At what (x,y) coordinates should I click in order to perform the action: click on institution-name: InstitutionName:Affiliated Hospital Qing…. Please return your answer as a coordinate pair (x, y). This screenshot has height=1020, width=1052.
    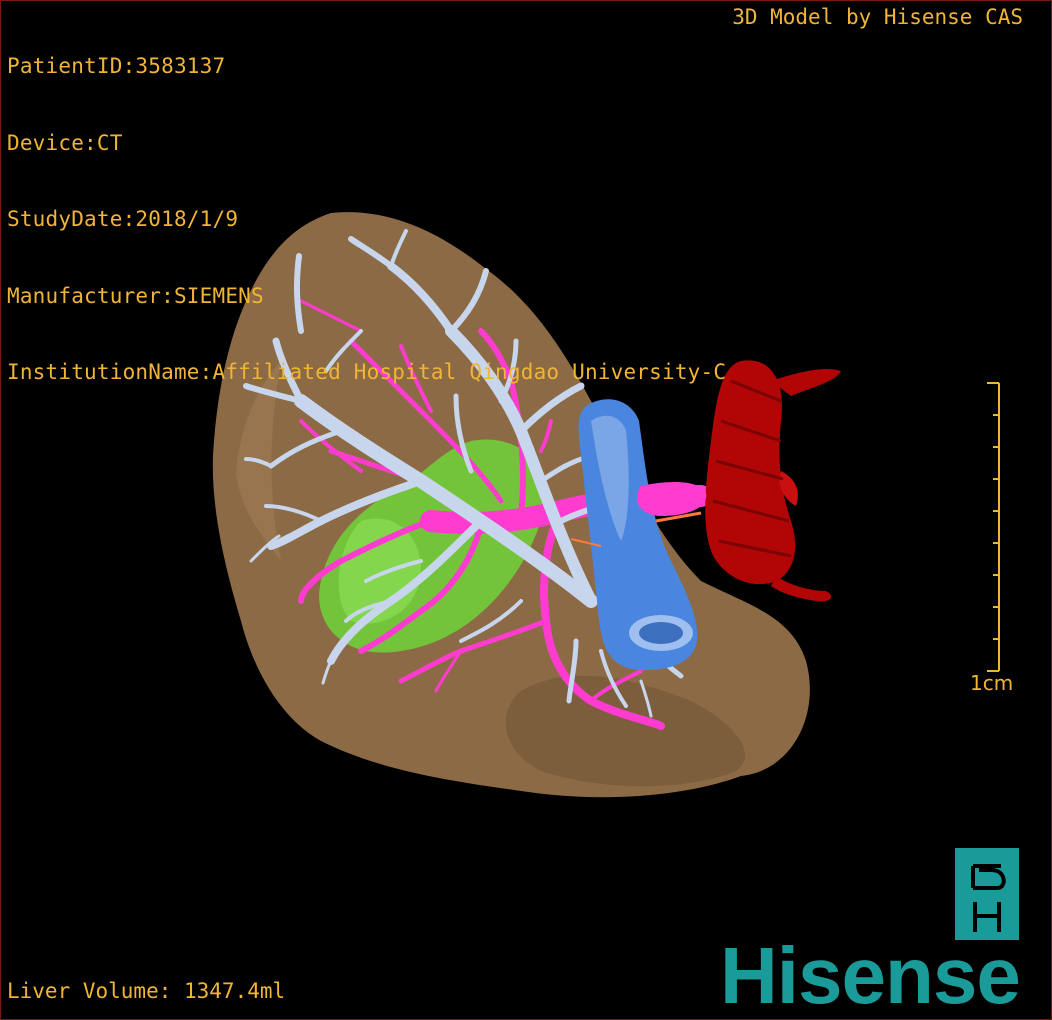
    Looking at the image, I should click on (367, 372).